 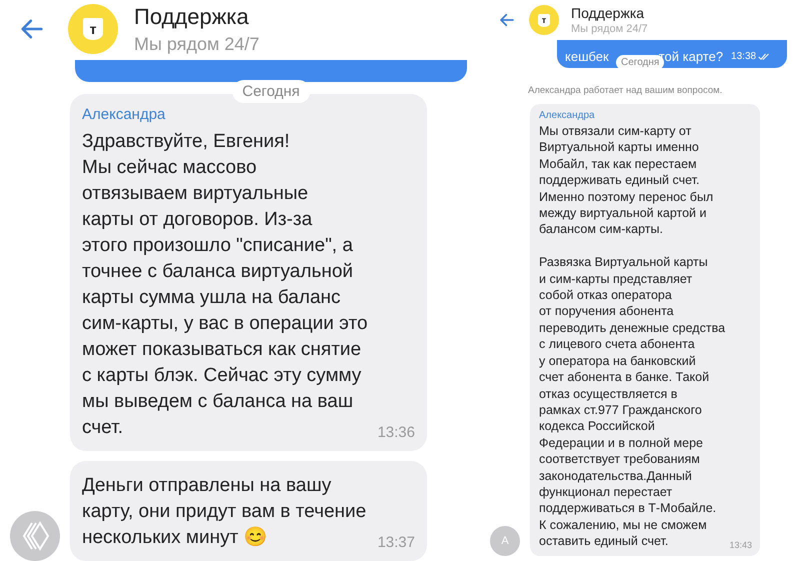 I want to click on message-text: Деньги отправлены на вашу карту, они придут вам в течение нескольких минут 😊, so click(x=224, y=512).